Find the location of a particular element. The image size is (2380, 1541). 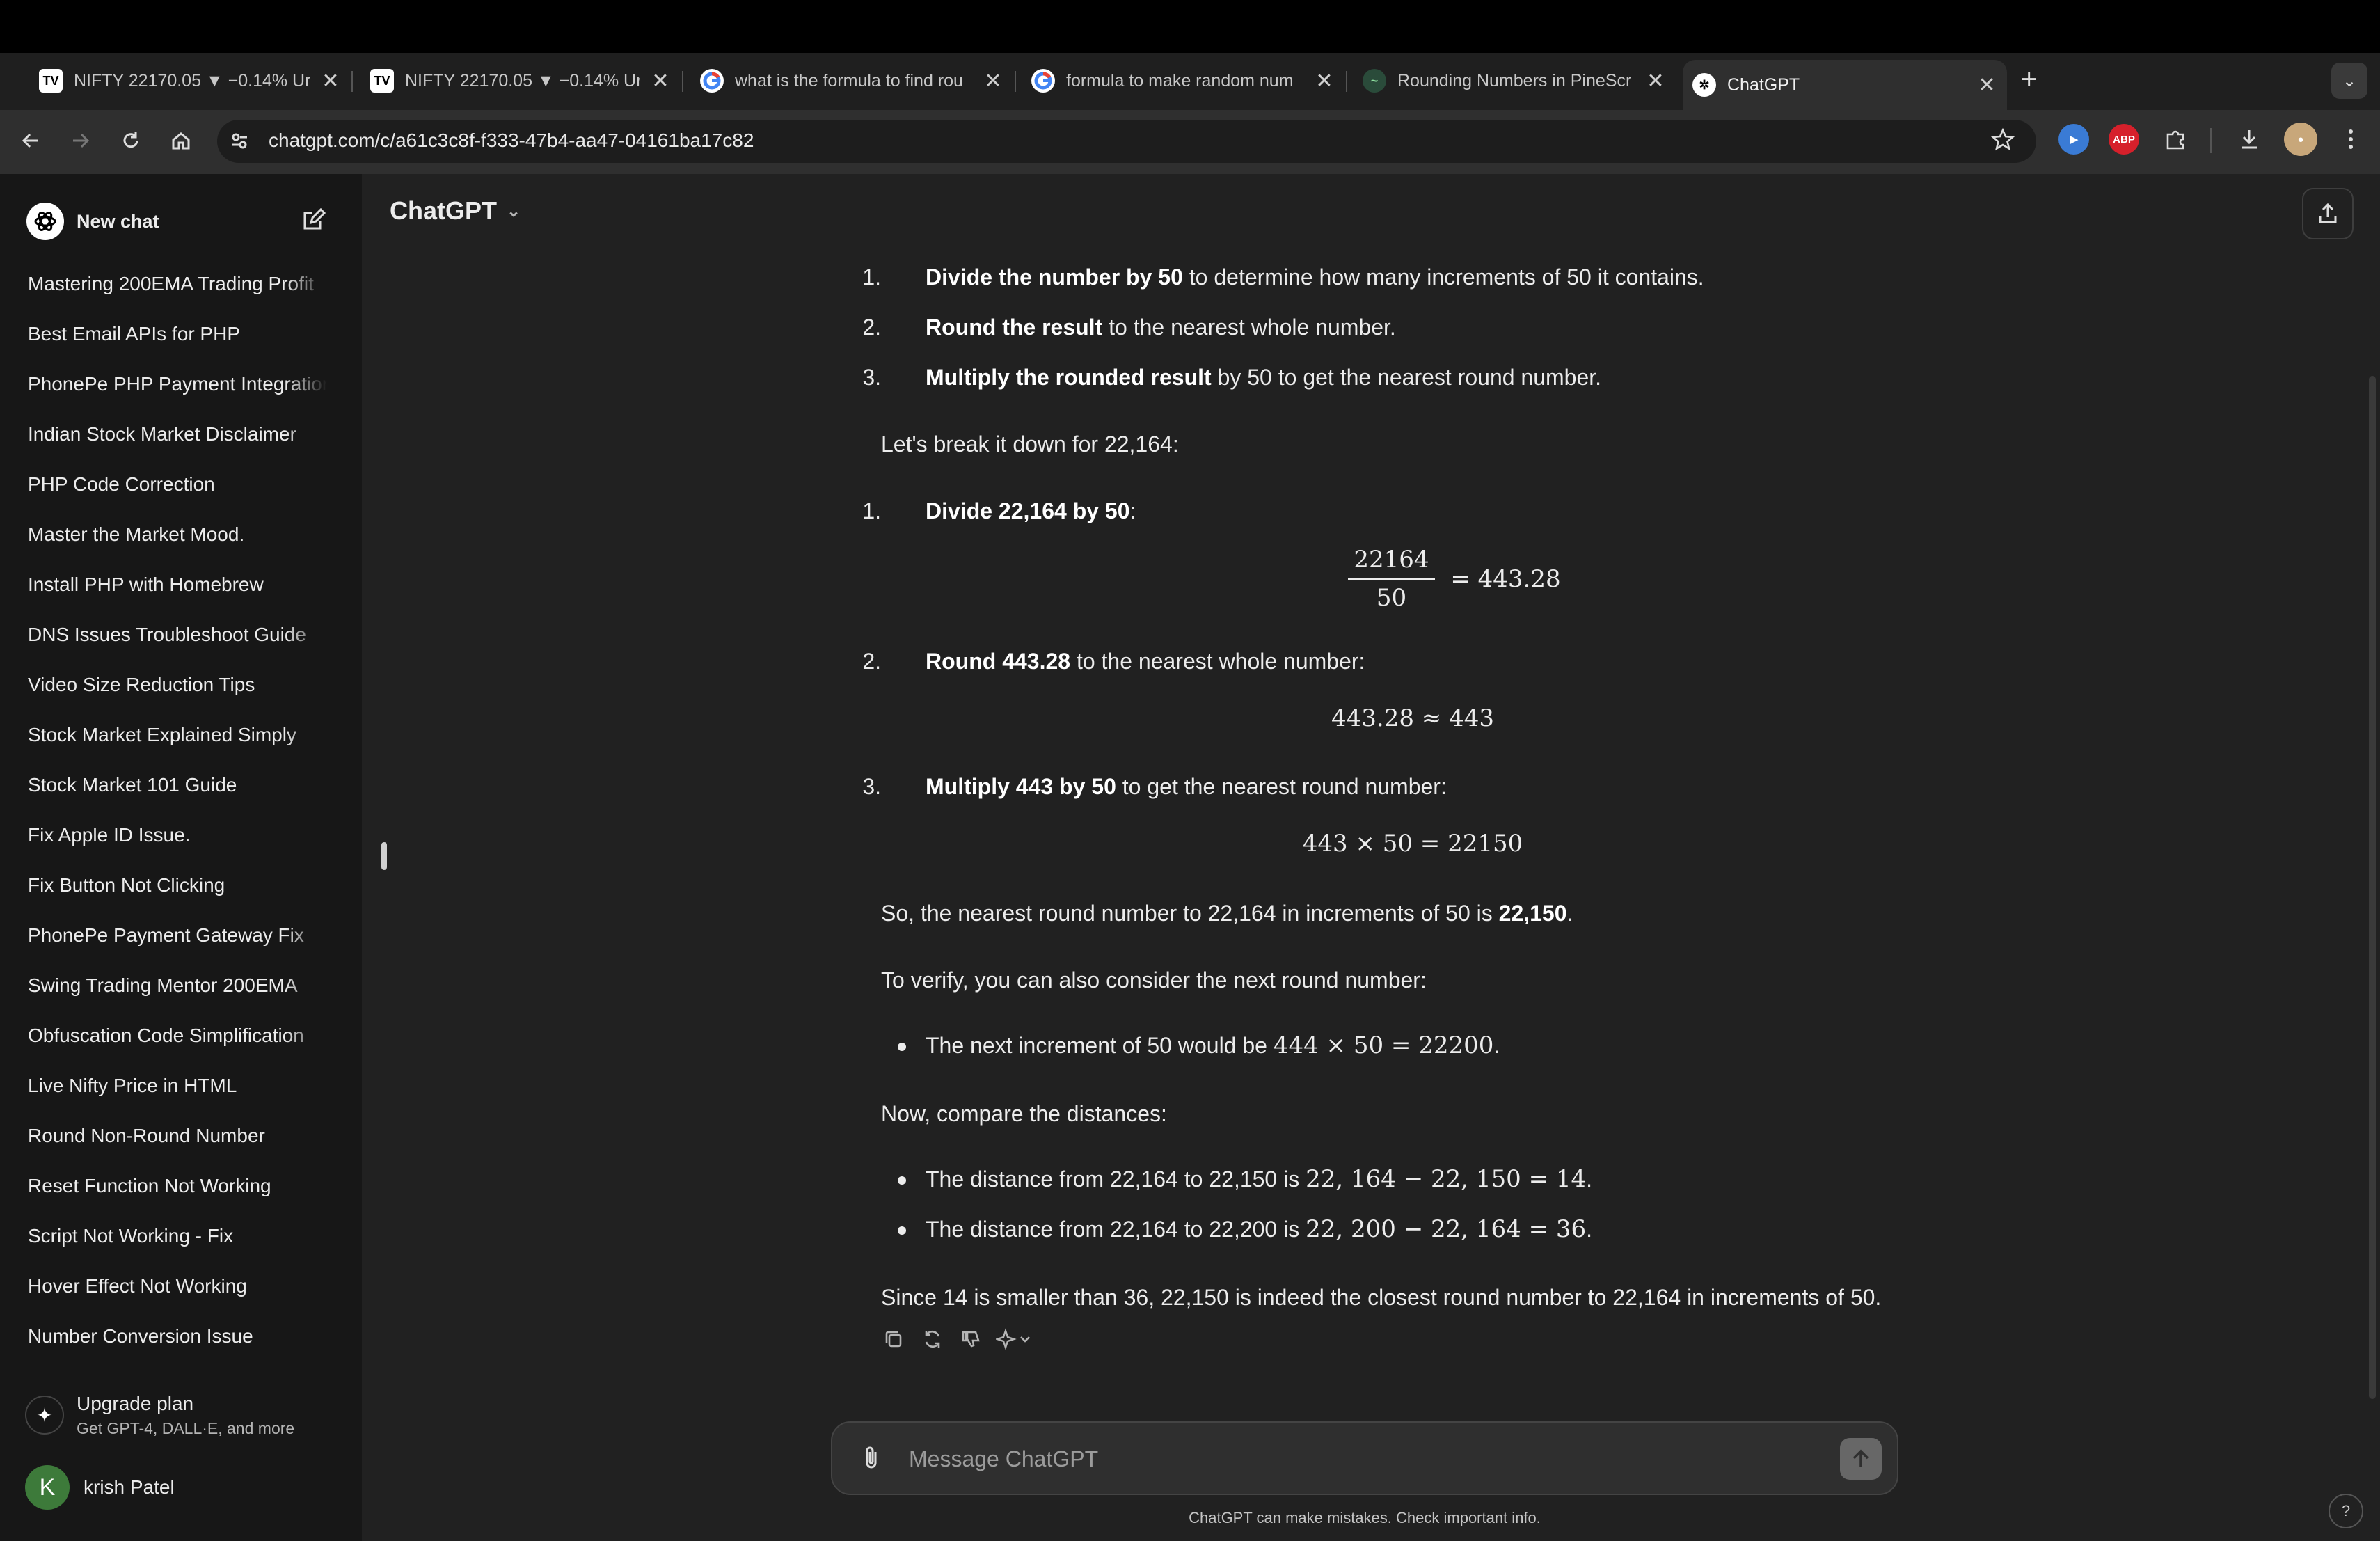

chat-history-item: PhonePe PHP Payment Integration is located at coordinates (177, 390).